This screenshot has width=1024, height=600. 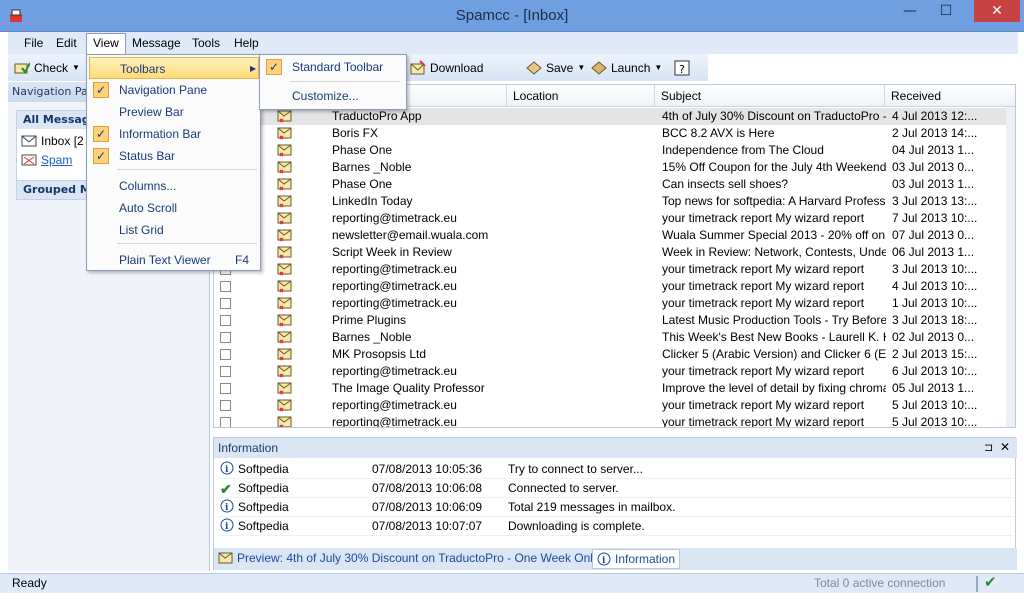 What do you see at coordinates (946, 11) in the screenshot?
I see `maximize-button: ☐` at bounding box center [946, 11].